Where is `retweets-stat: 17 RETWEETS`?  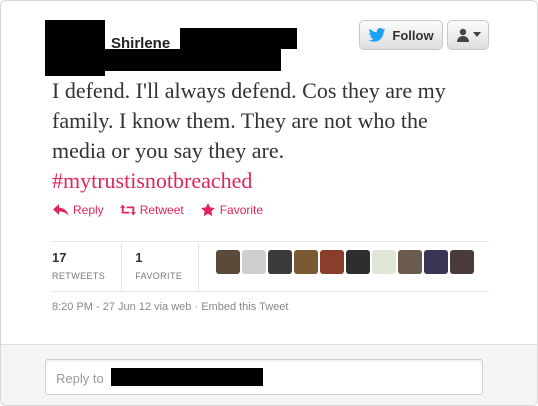 retweets-stat: 17 RETWEETS is located at coordinates (86, 267).